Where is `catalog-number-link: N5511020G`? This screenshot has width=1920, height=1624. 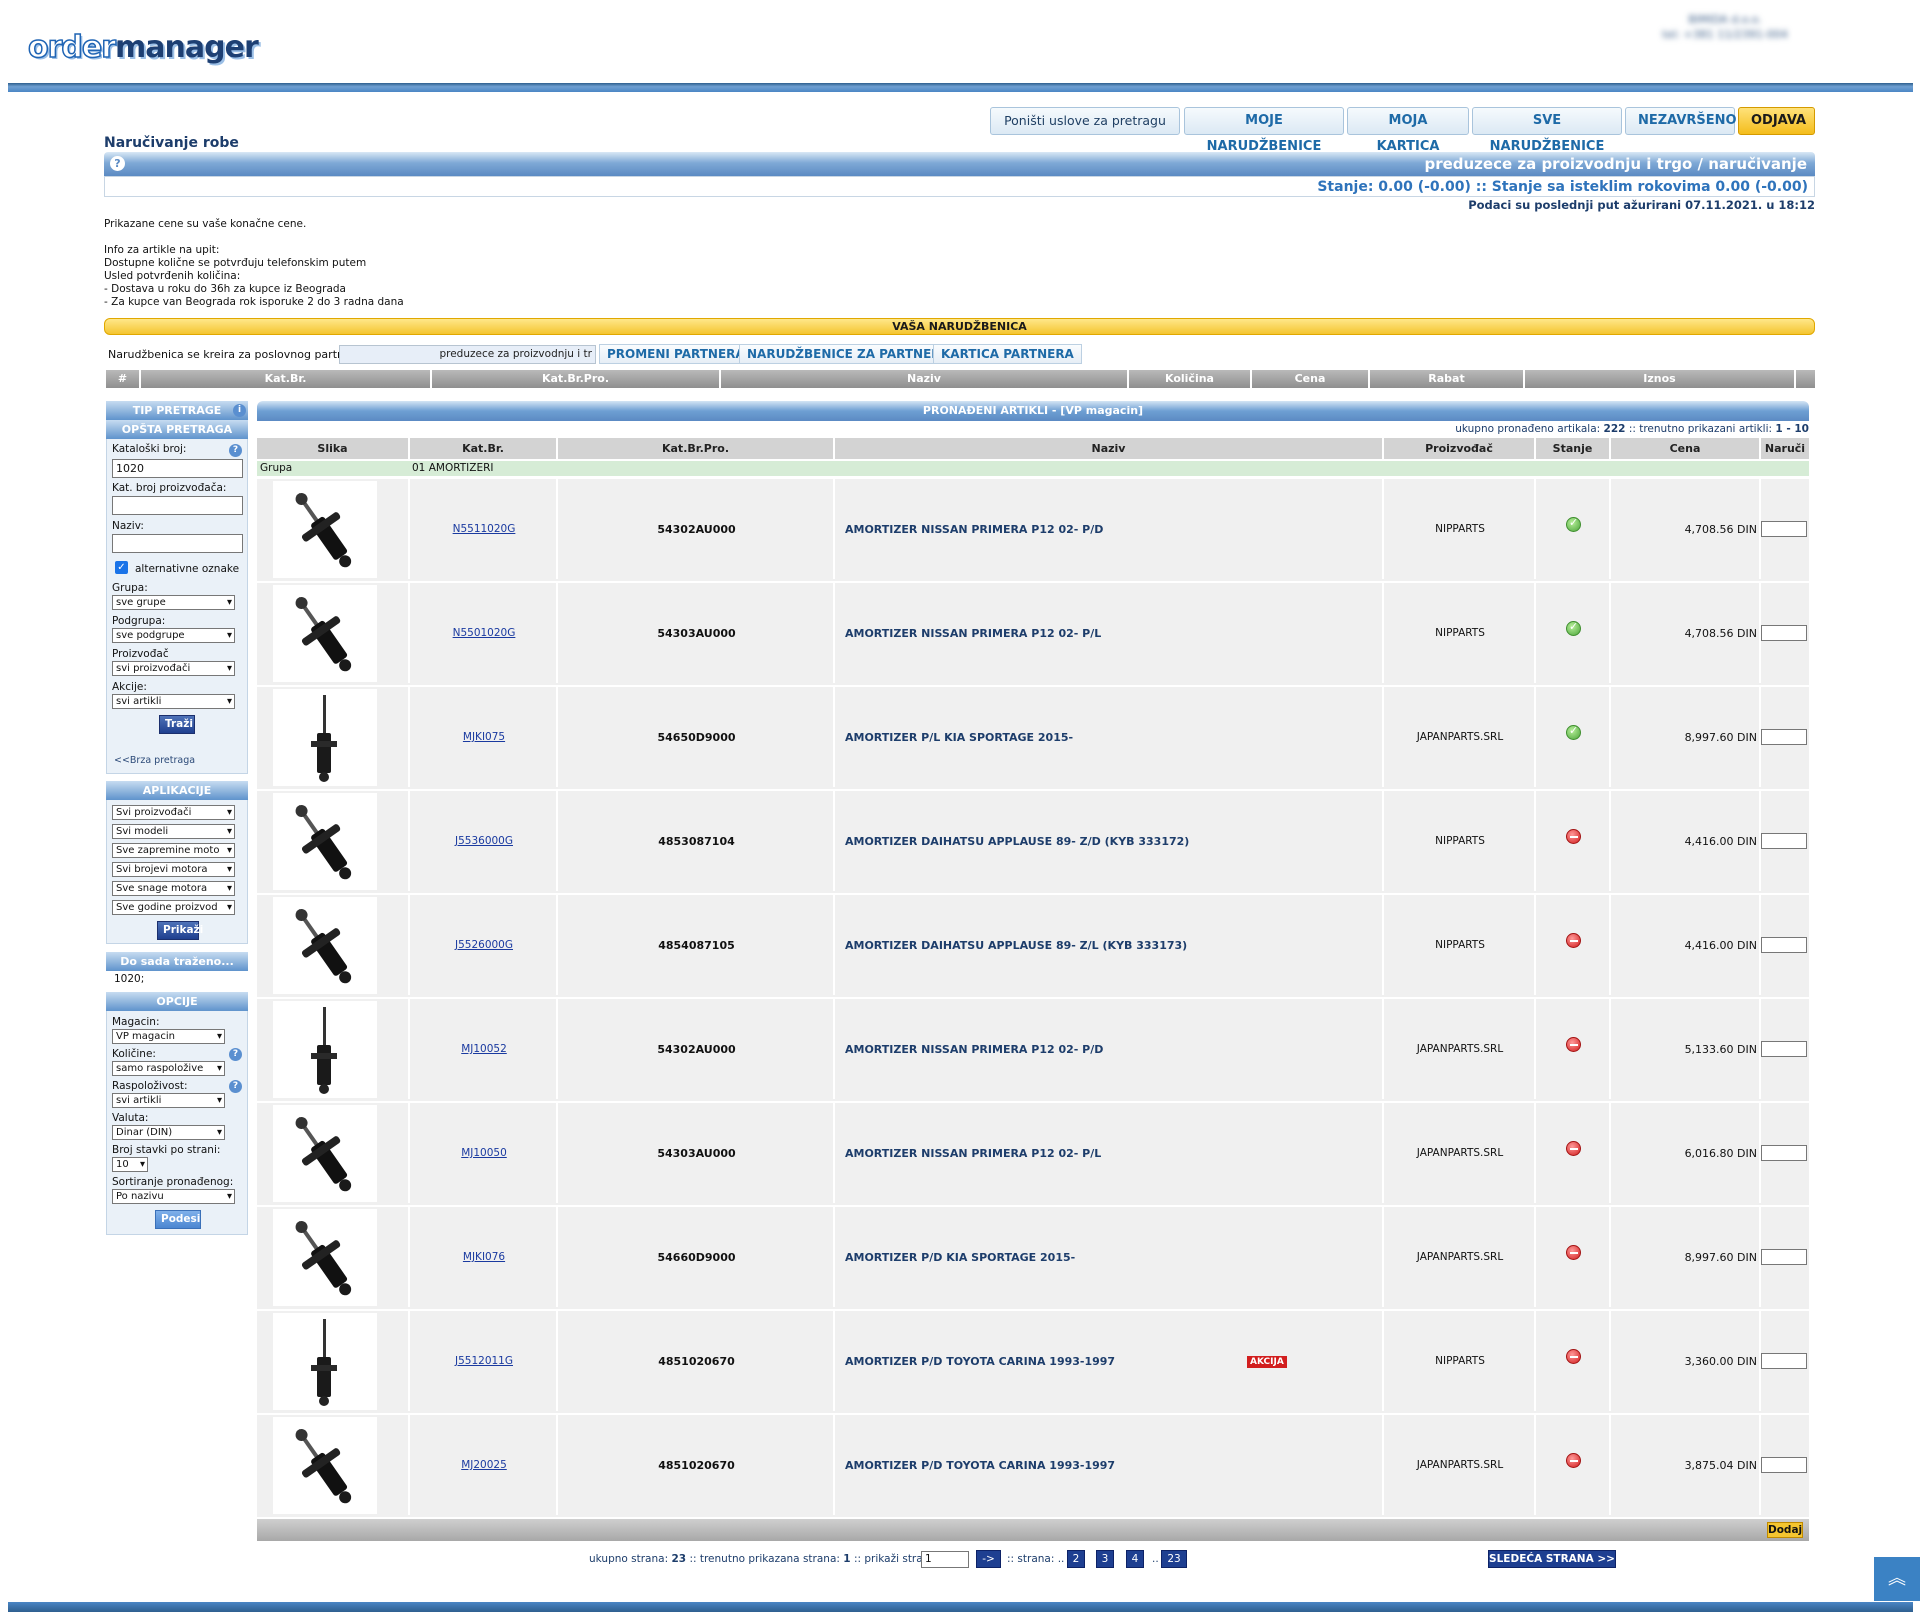
catalog-number-link: N5511020G is located at coordinates (484, 529).